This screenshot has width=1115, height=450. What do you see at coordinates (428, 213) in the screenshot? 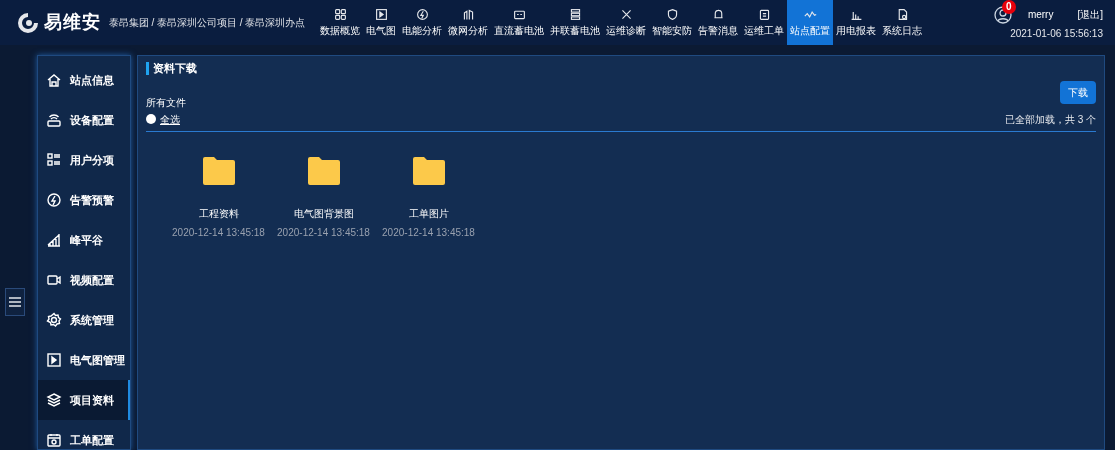
I see `file-name: 工单图片` at bounding box center [428, 213].